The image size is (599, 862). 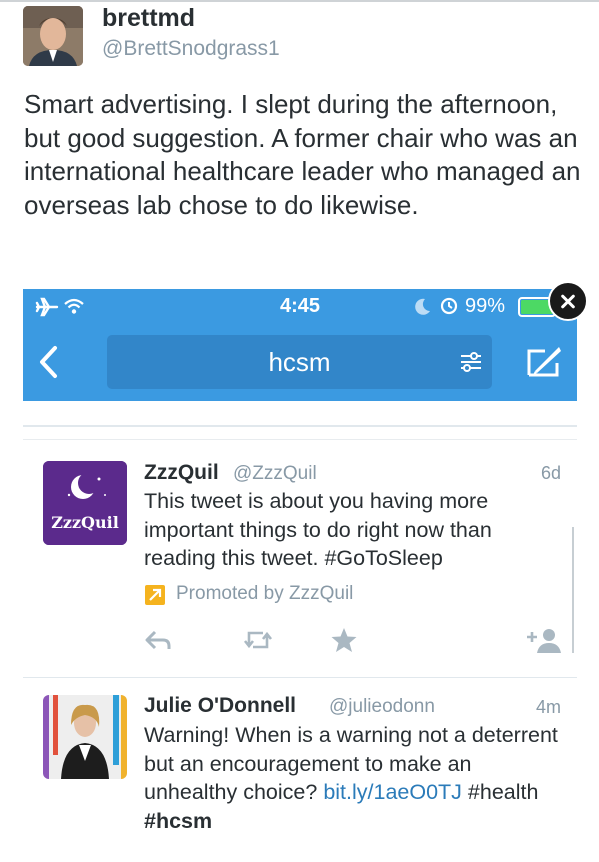 I want to click on compose-icon, so click(x=543, y=361).